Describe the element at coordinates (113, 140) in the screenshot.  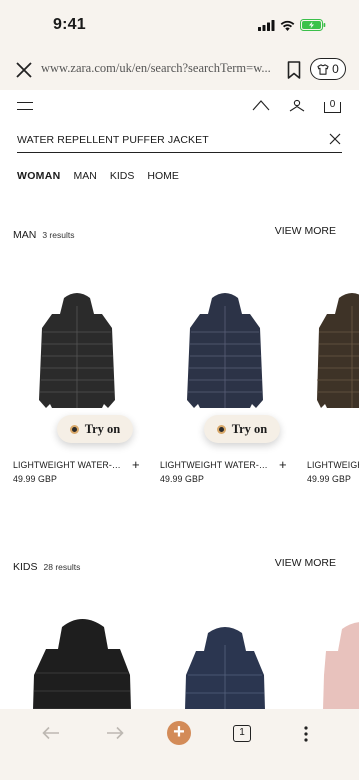
I see `search-input: WATER REPELLENT PUFFER JACKET` at that location.